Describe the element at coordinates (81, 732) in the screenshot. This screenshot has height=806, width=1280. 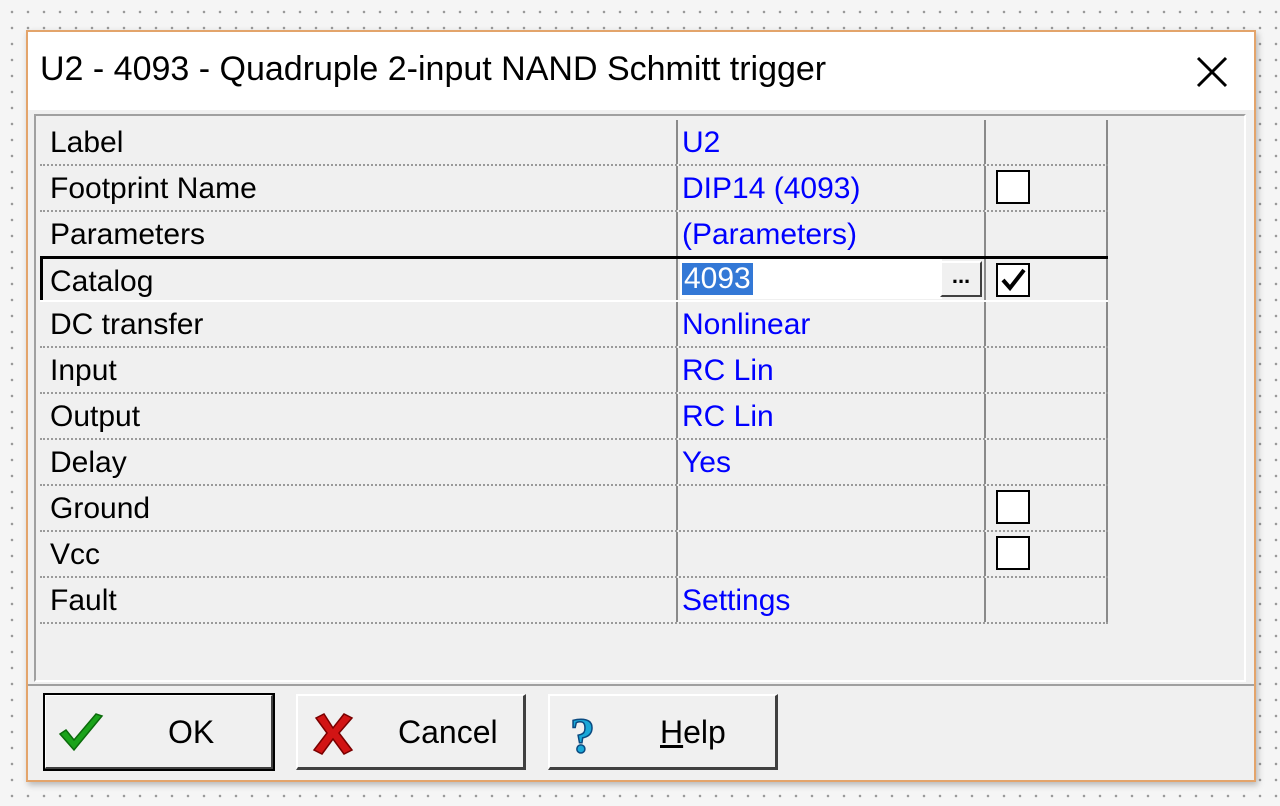
I see `checkmark-icon` at that location.